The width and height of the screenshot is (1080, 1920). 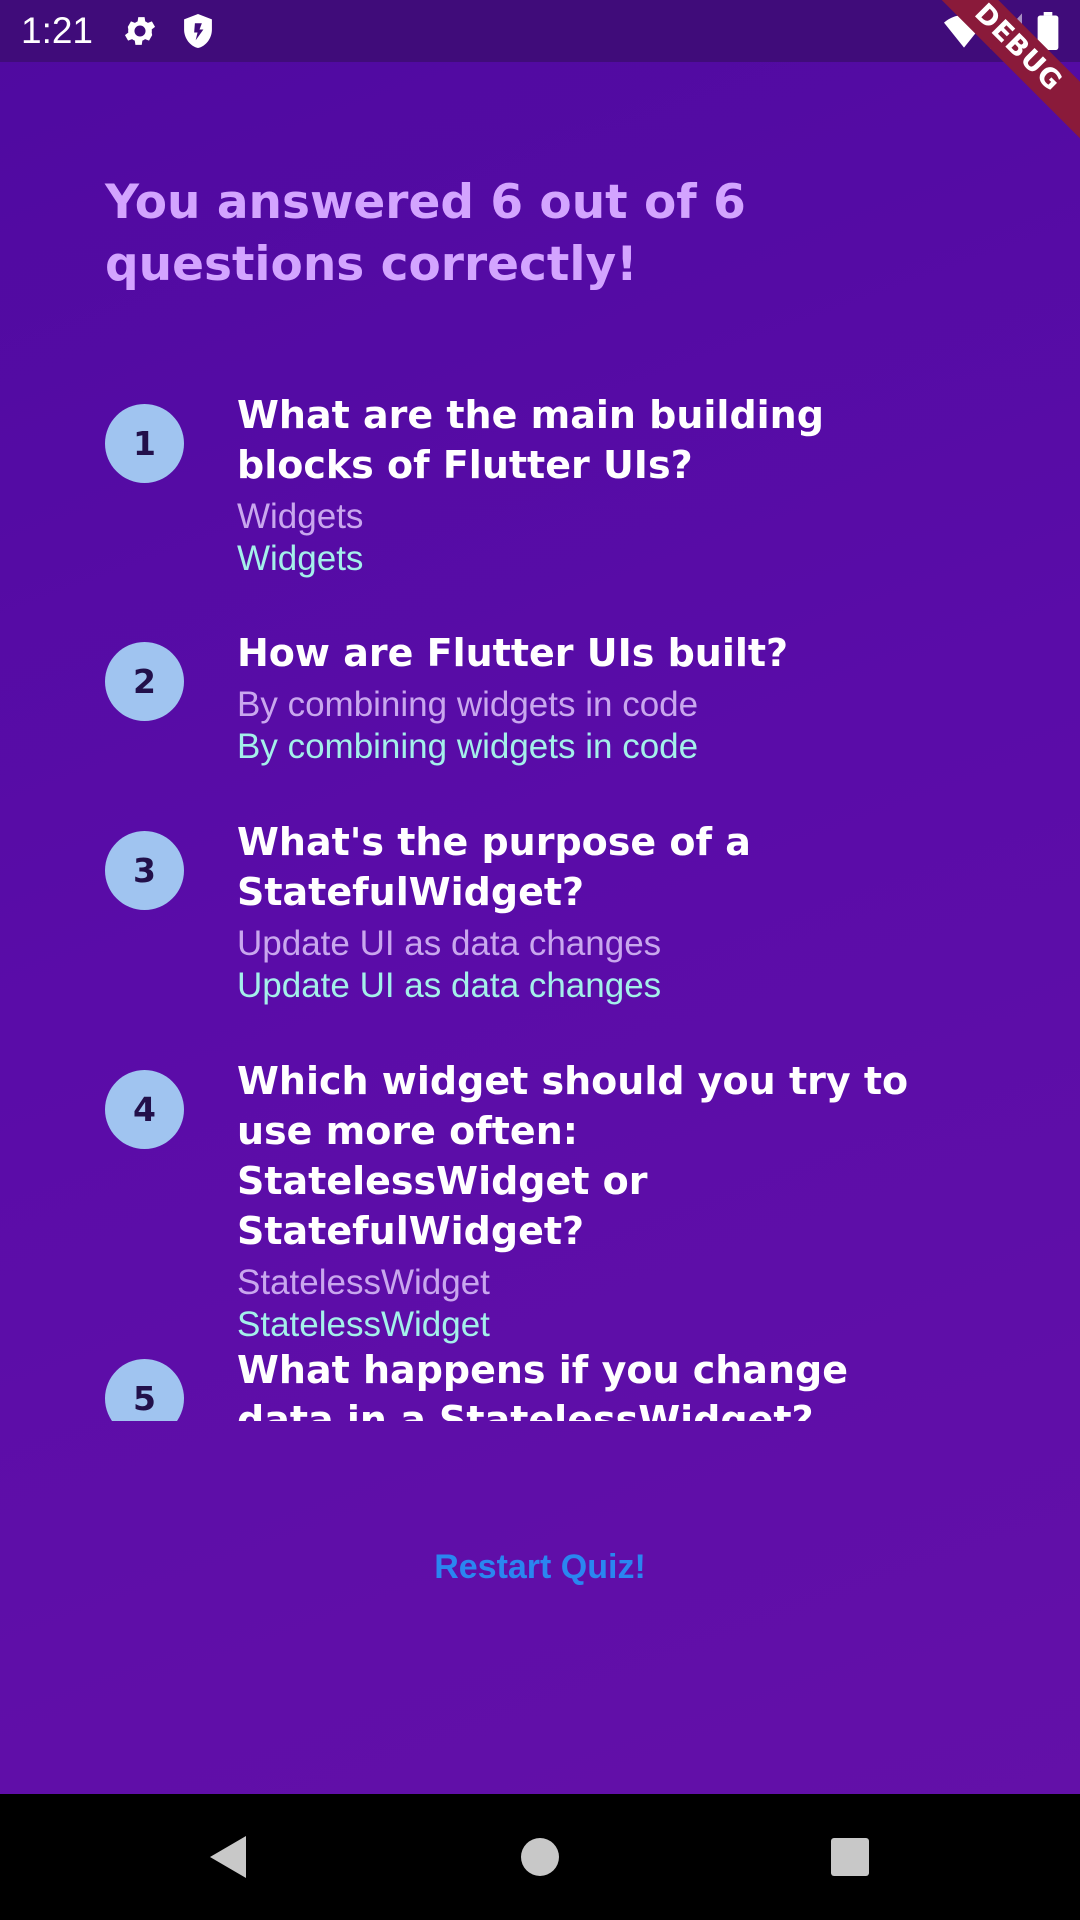 What do you see at coordinates (144, 1109) in the screenshot?
I see `question-index-badge: 4` at bounding box center [144, 1109].